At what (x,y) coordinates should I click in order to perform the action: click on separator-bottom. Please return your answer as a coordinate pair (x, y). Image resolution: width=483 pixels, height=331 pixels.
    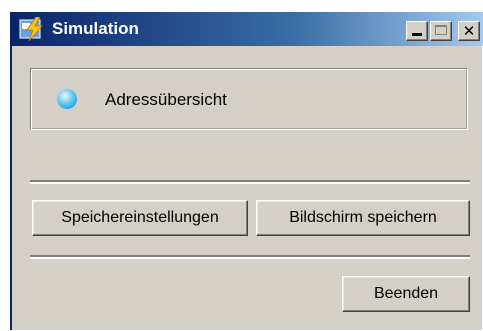
    Looking at the image, I should click on (250, 257).